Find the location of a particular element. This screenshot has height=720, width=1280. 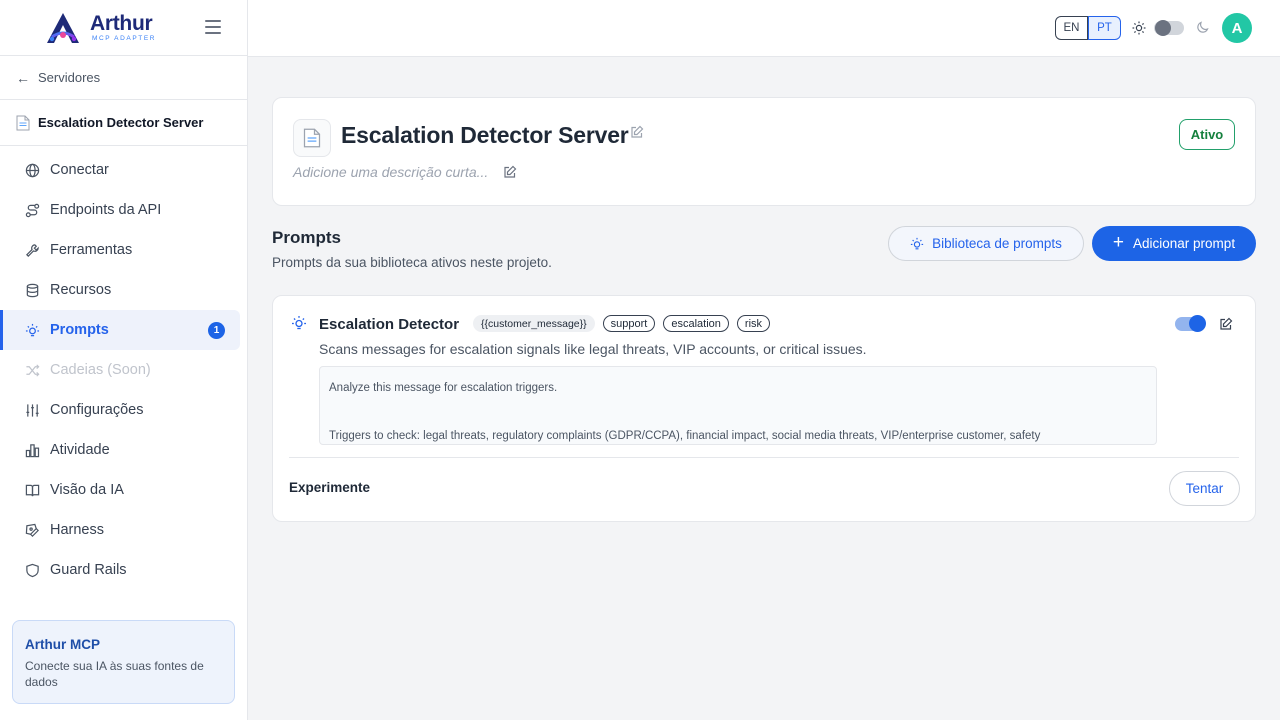

sidebar-item-label: Cadeias (Soon) is located at coordinates (100, 370).